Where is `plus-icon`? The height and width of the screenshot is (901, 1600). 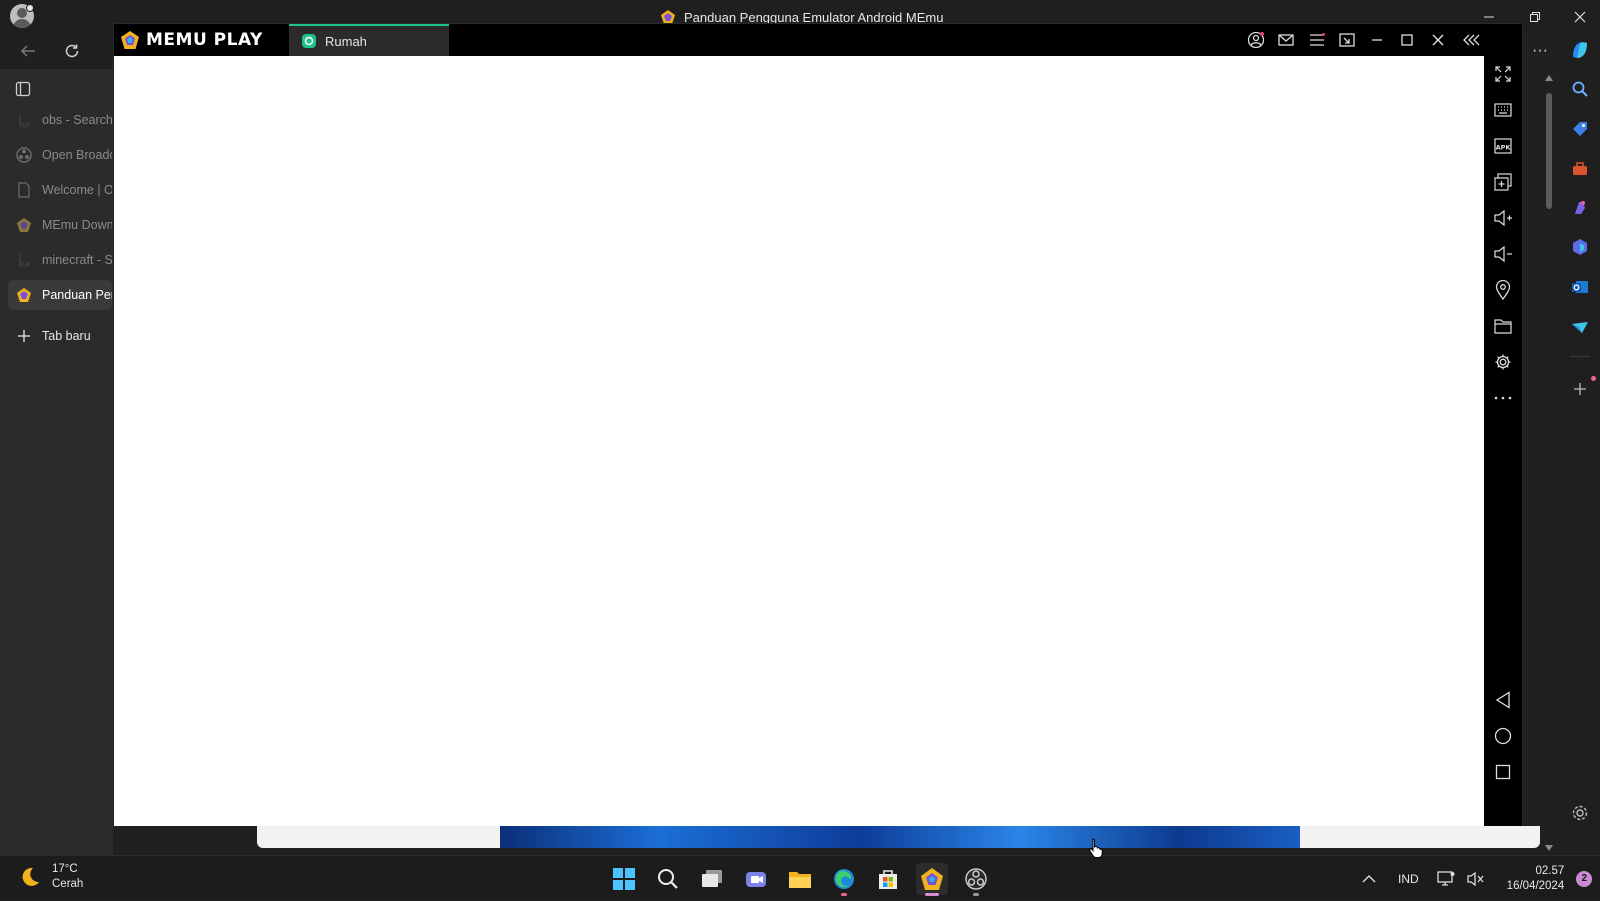
plus-icon is located at coordinates (24, 336).